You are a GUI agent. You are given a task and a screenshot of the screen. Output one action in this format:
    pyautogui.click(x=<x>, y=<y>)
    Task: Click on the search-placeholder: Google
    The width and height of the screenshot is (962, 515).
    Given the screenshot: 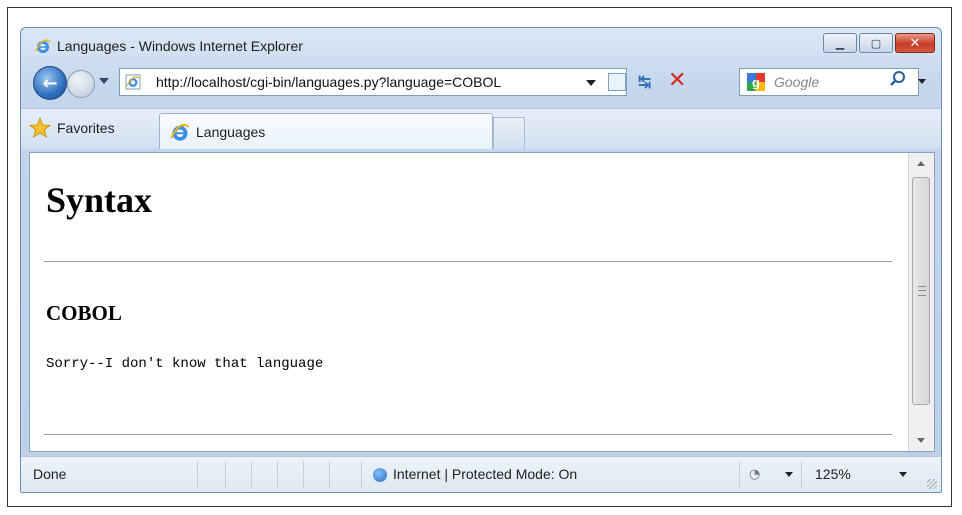 What is the action you would take?
    pyautogui.click(x=796, y=82)
    